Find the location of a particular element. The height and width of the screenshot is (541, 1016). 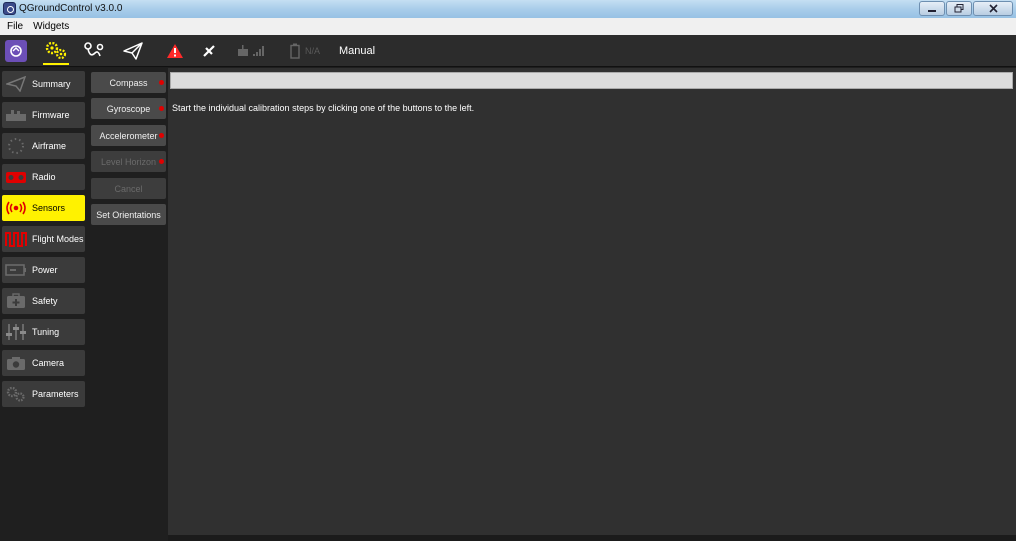

sidebar-item-safety: Safety is located at coordinates (43, 301).